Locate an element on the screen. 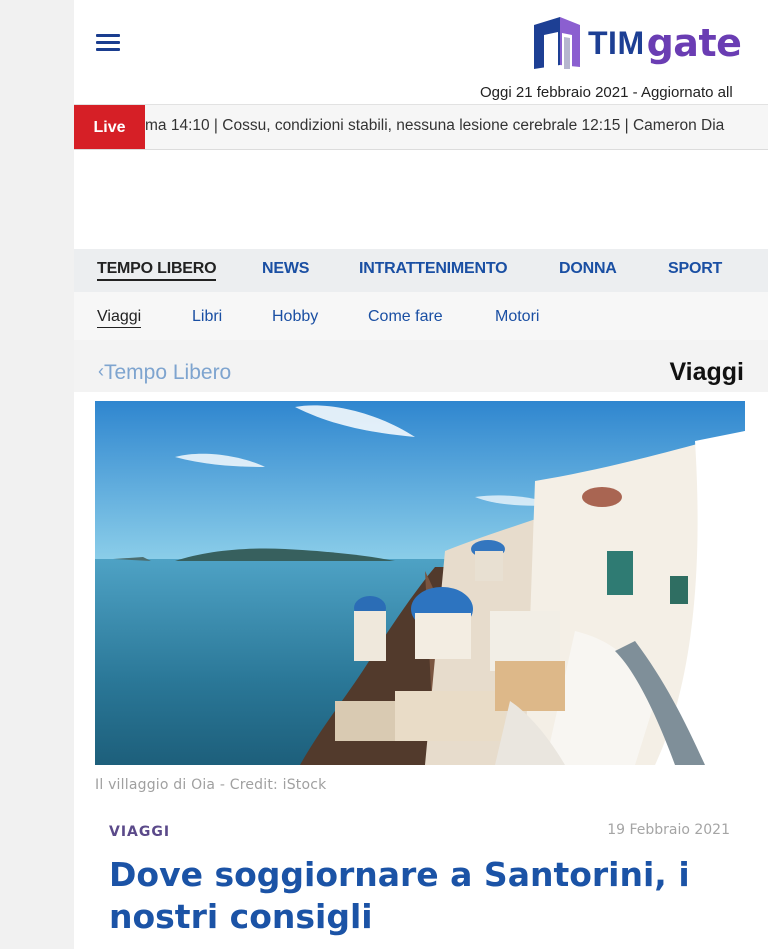 This screenshot has height=949, width=768. timgate-logo: TIM gate is located at coordinates (636, 43).